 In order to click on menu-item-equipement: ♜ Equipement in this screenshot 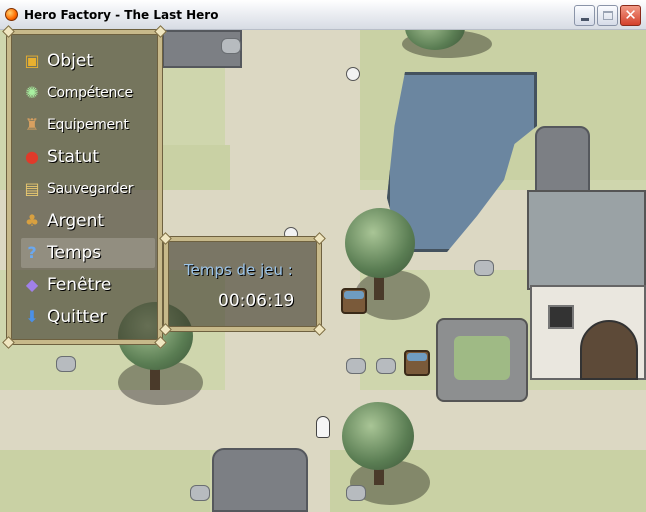, I will do `click(88, 125)`.